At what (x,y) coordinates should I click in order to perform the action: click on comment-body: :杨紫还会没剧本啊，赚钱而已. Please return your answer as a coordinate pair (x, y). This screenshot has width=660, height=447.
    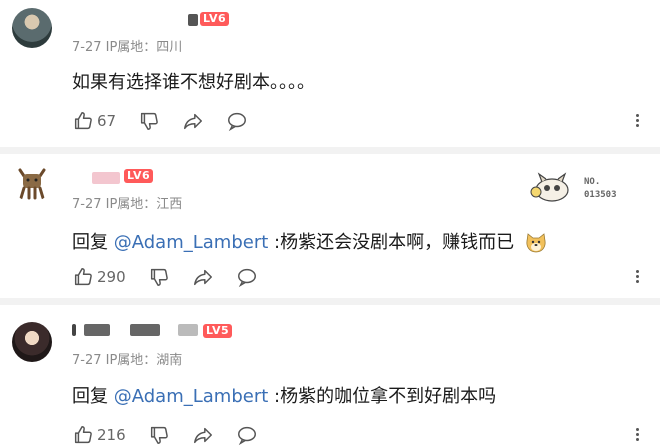
    Looking at the image, I should click on (391, 242).